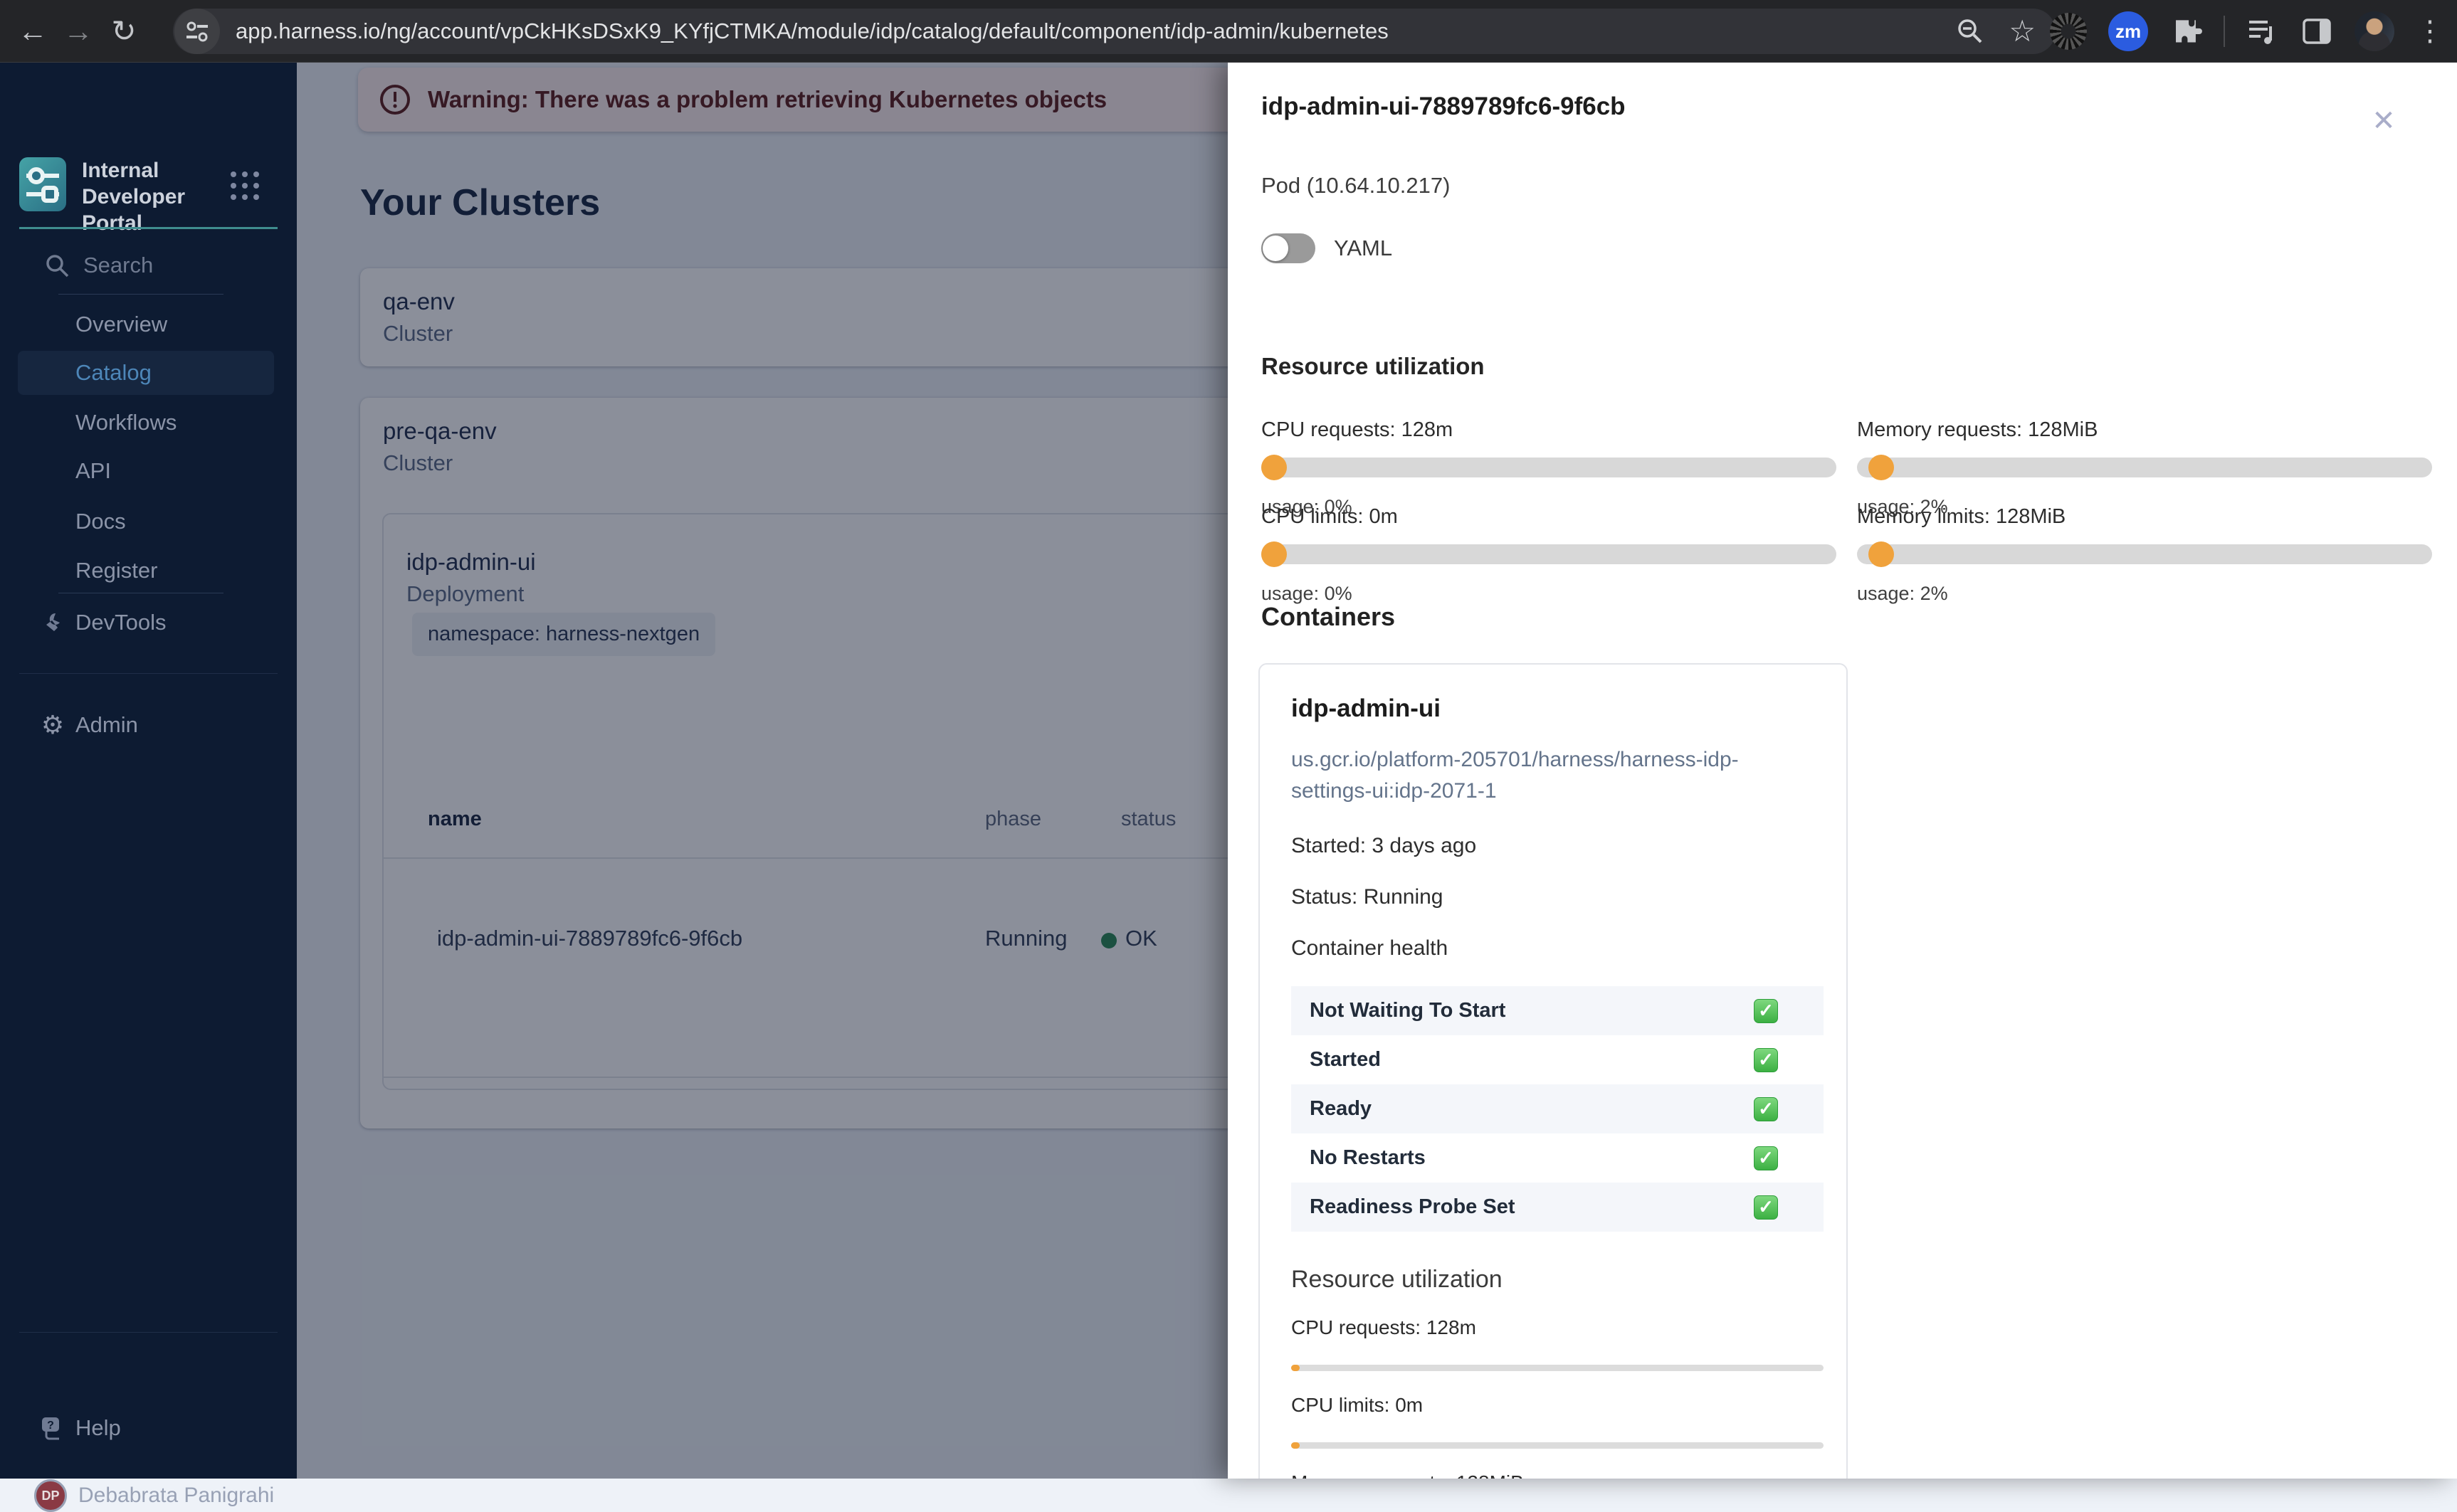 The image size is (2457, 1512). What do you see at coordinates (1408, 1010) in the screenshot?
I see `health-label: Not Waiting To Start` at bounding box center [1408, 1010].